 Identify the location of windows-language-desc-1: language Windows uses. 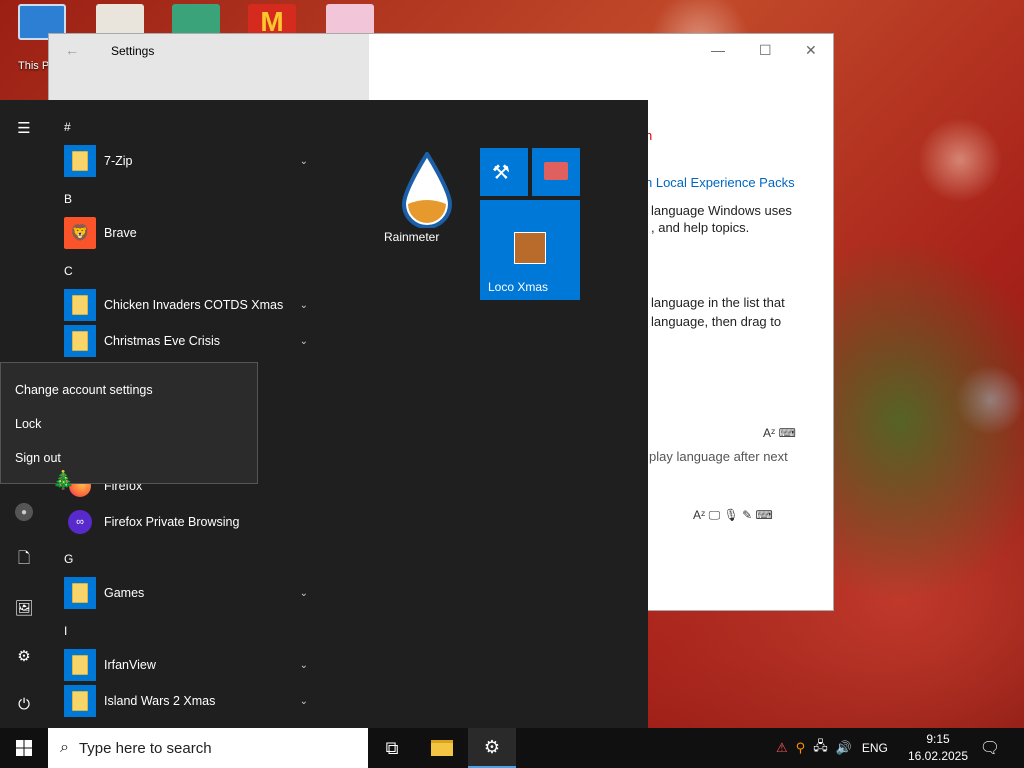
(721, 210).